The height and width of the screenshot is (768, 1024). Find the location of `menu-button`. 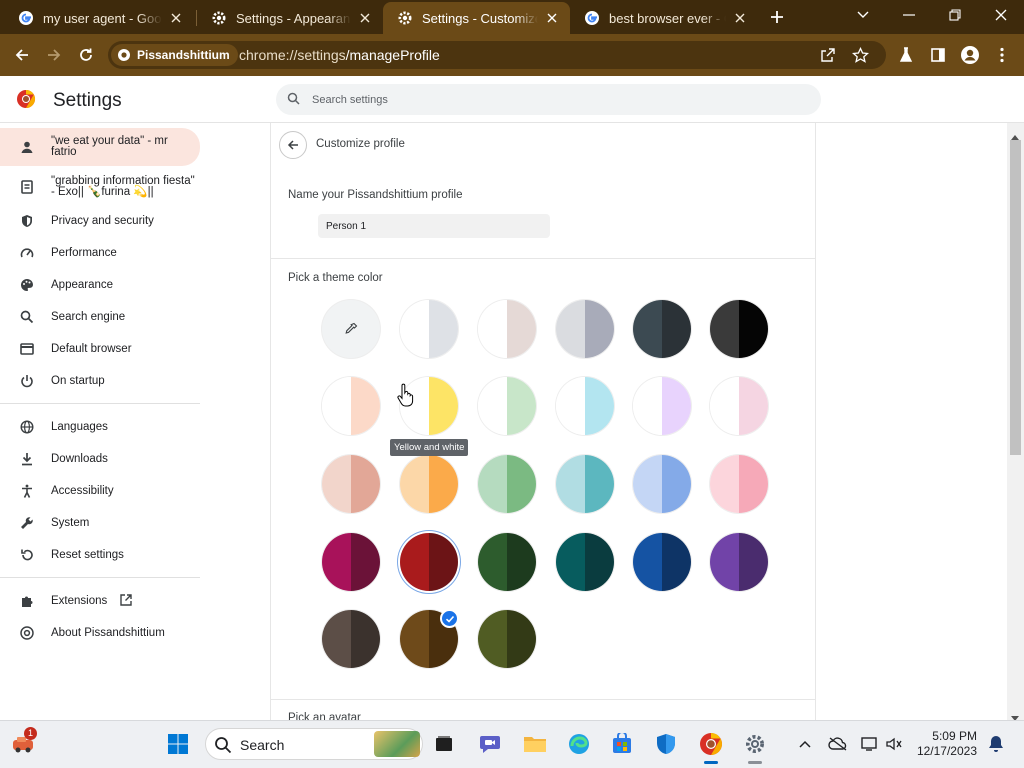

menu-button is located at coordinates (1002, 55).